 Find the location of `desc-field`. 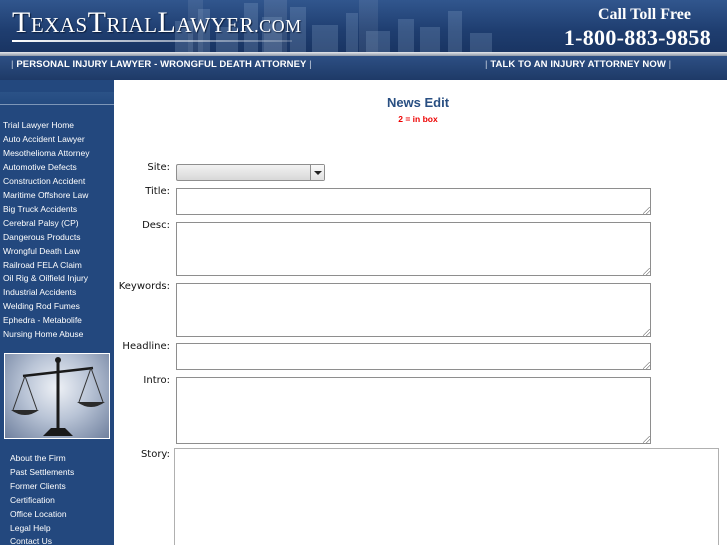

desc-field is located at coordinates (413, 249).